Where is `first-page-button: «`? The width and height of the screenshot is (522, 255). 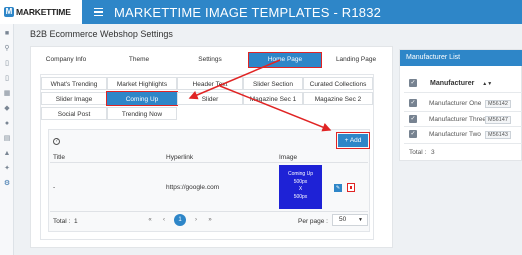 first-page-button: « is located at coordinates (150, 220).